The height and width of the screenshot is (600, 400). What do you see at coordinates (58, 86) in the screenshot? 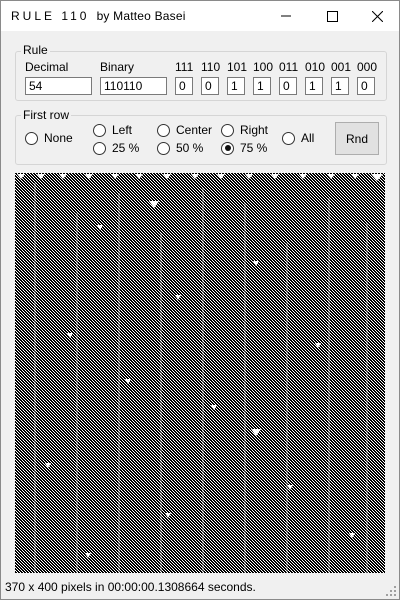
I see `decimal-input` at bounding box center [58, 86].